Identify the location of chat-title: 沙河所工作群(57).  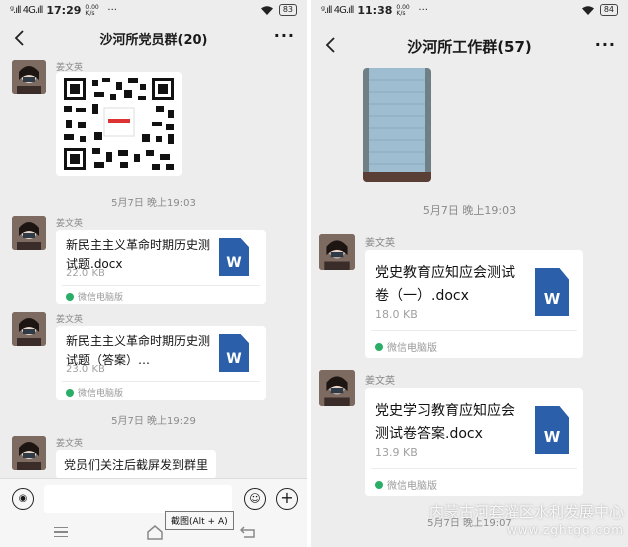
(469, 47).